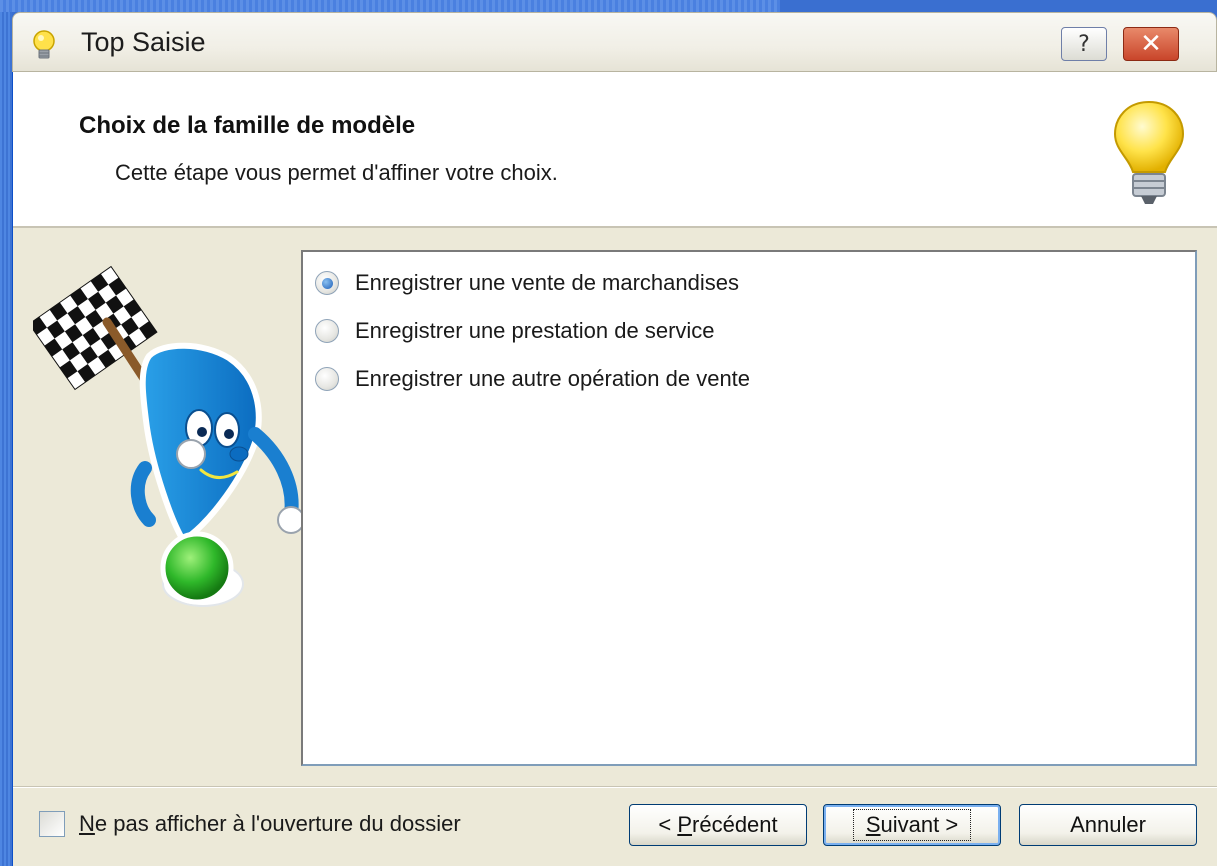 The width and height of the screenshot is (1217, 866). I want to click on close-icon: ✕, so click(1151, 44).